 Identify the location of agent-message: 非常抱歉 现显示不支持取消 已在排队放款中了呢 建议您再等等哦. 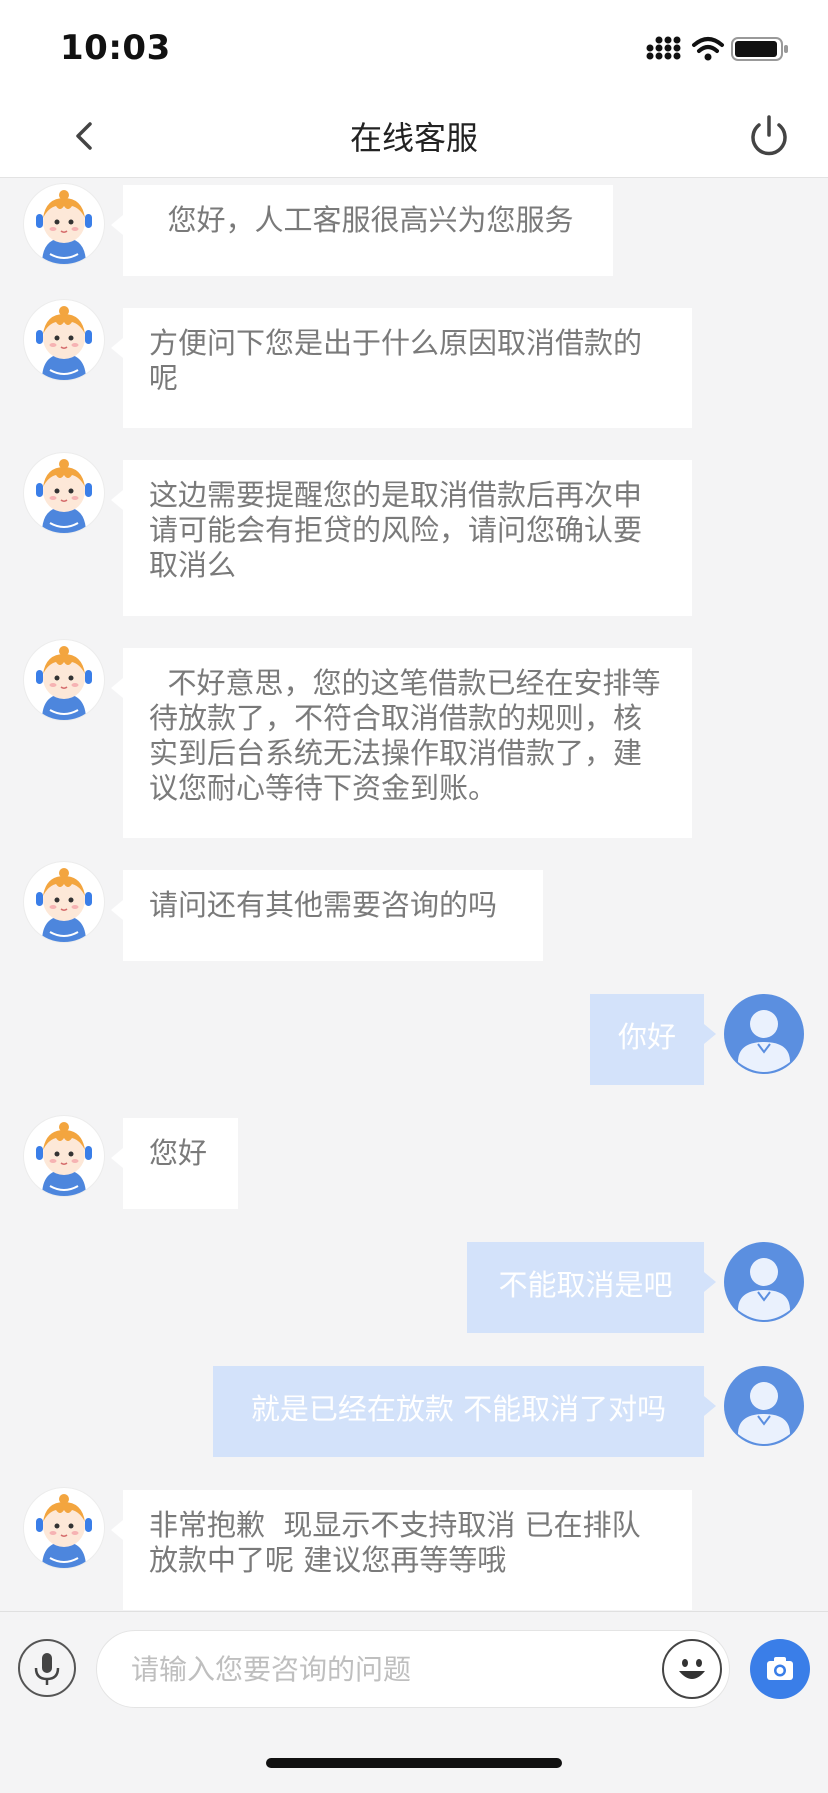
(401, 1550).